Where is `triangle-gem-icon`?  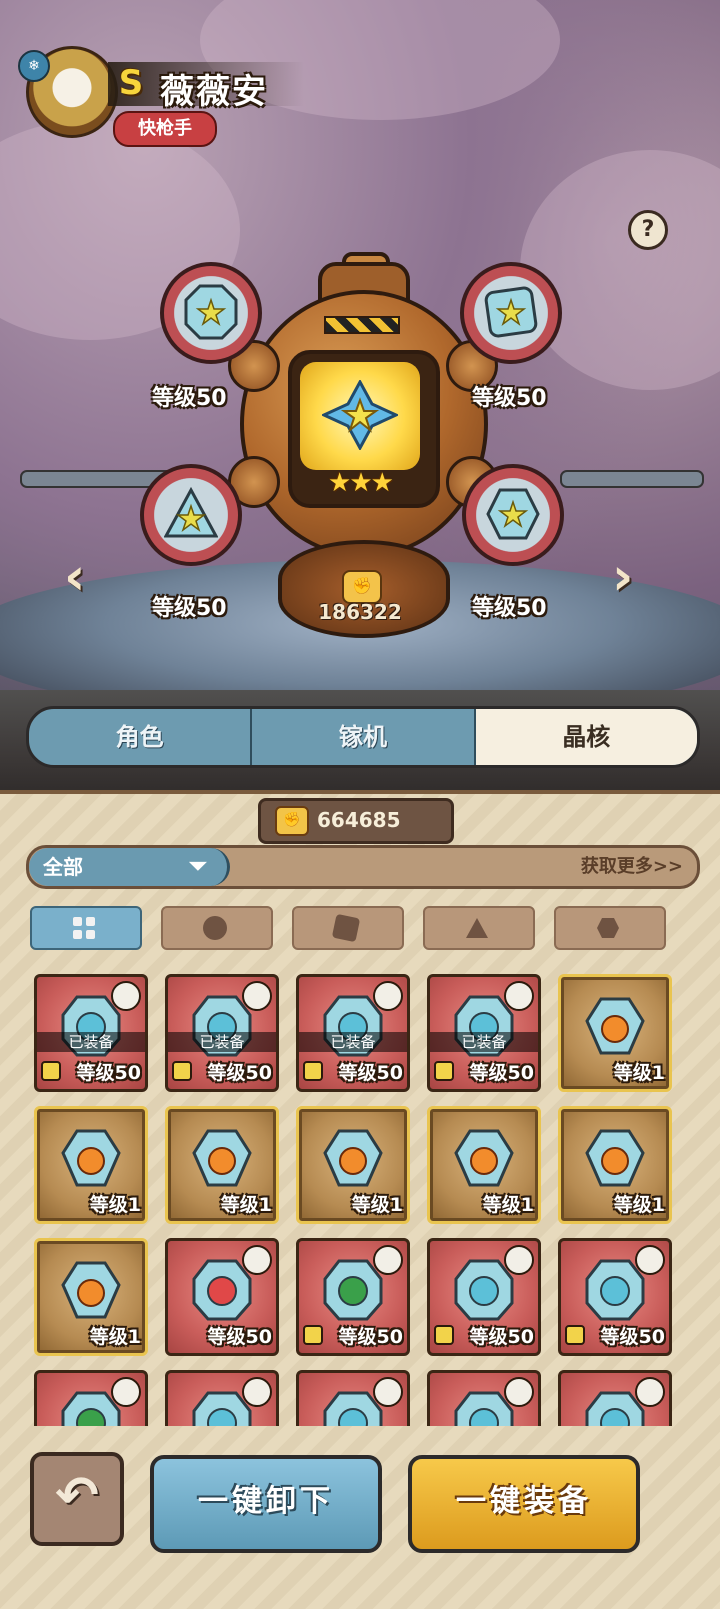 triangle-gem-icon is located at coordinates (191, 512).